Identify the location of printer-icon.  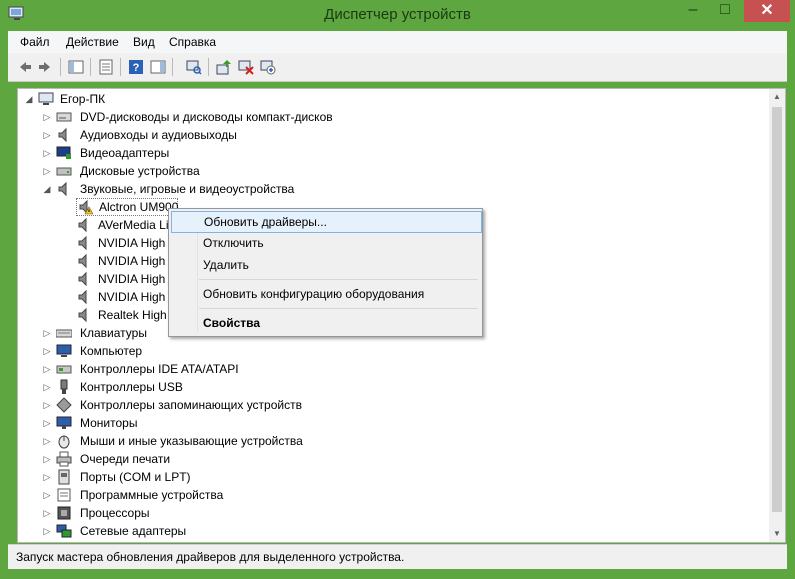
(64, 459).